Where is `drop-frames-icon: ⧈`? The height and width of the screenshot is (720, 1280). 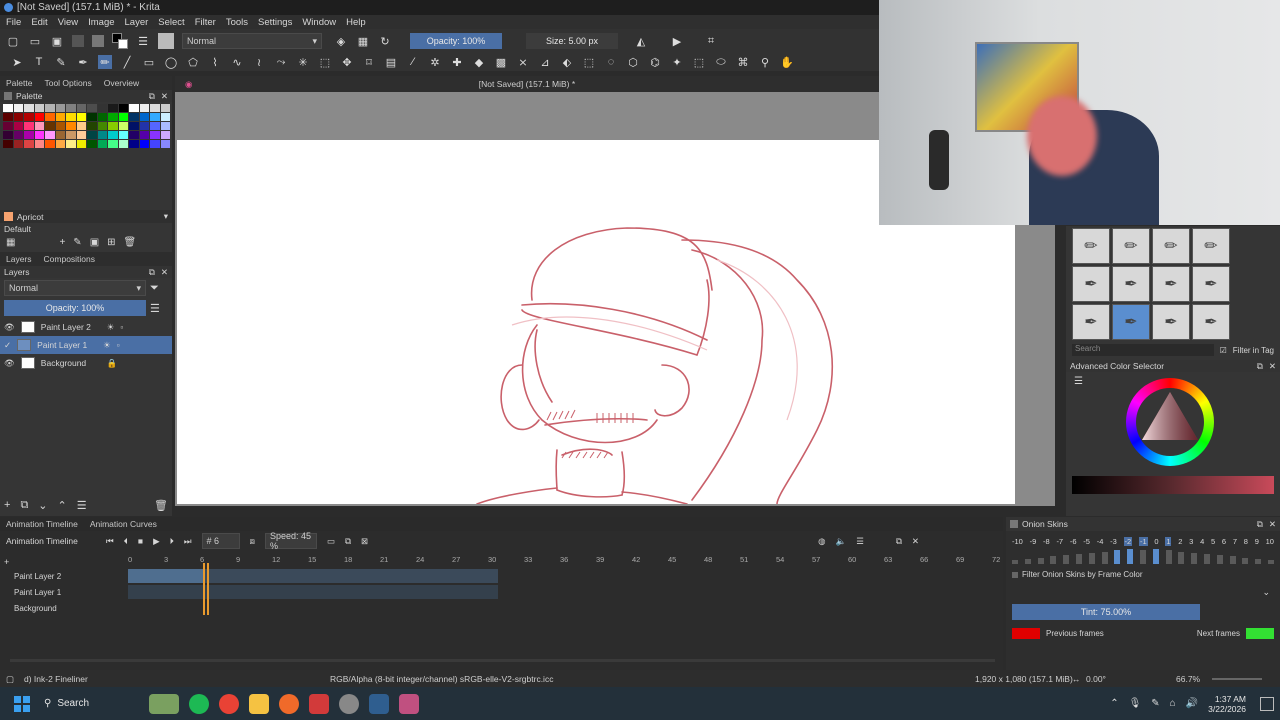
drop-frames-icon: ⧈ is located at coordinates (252, 541).